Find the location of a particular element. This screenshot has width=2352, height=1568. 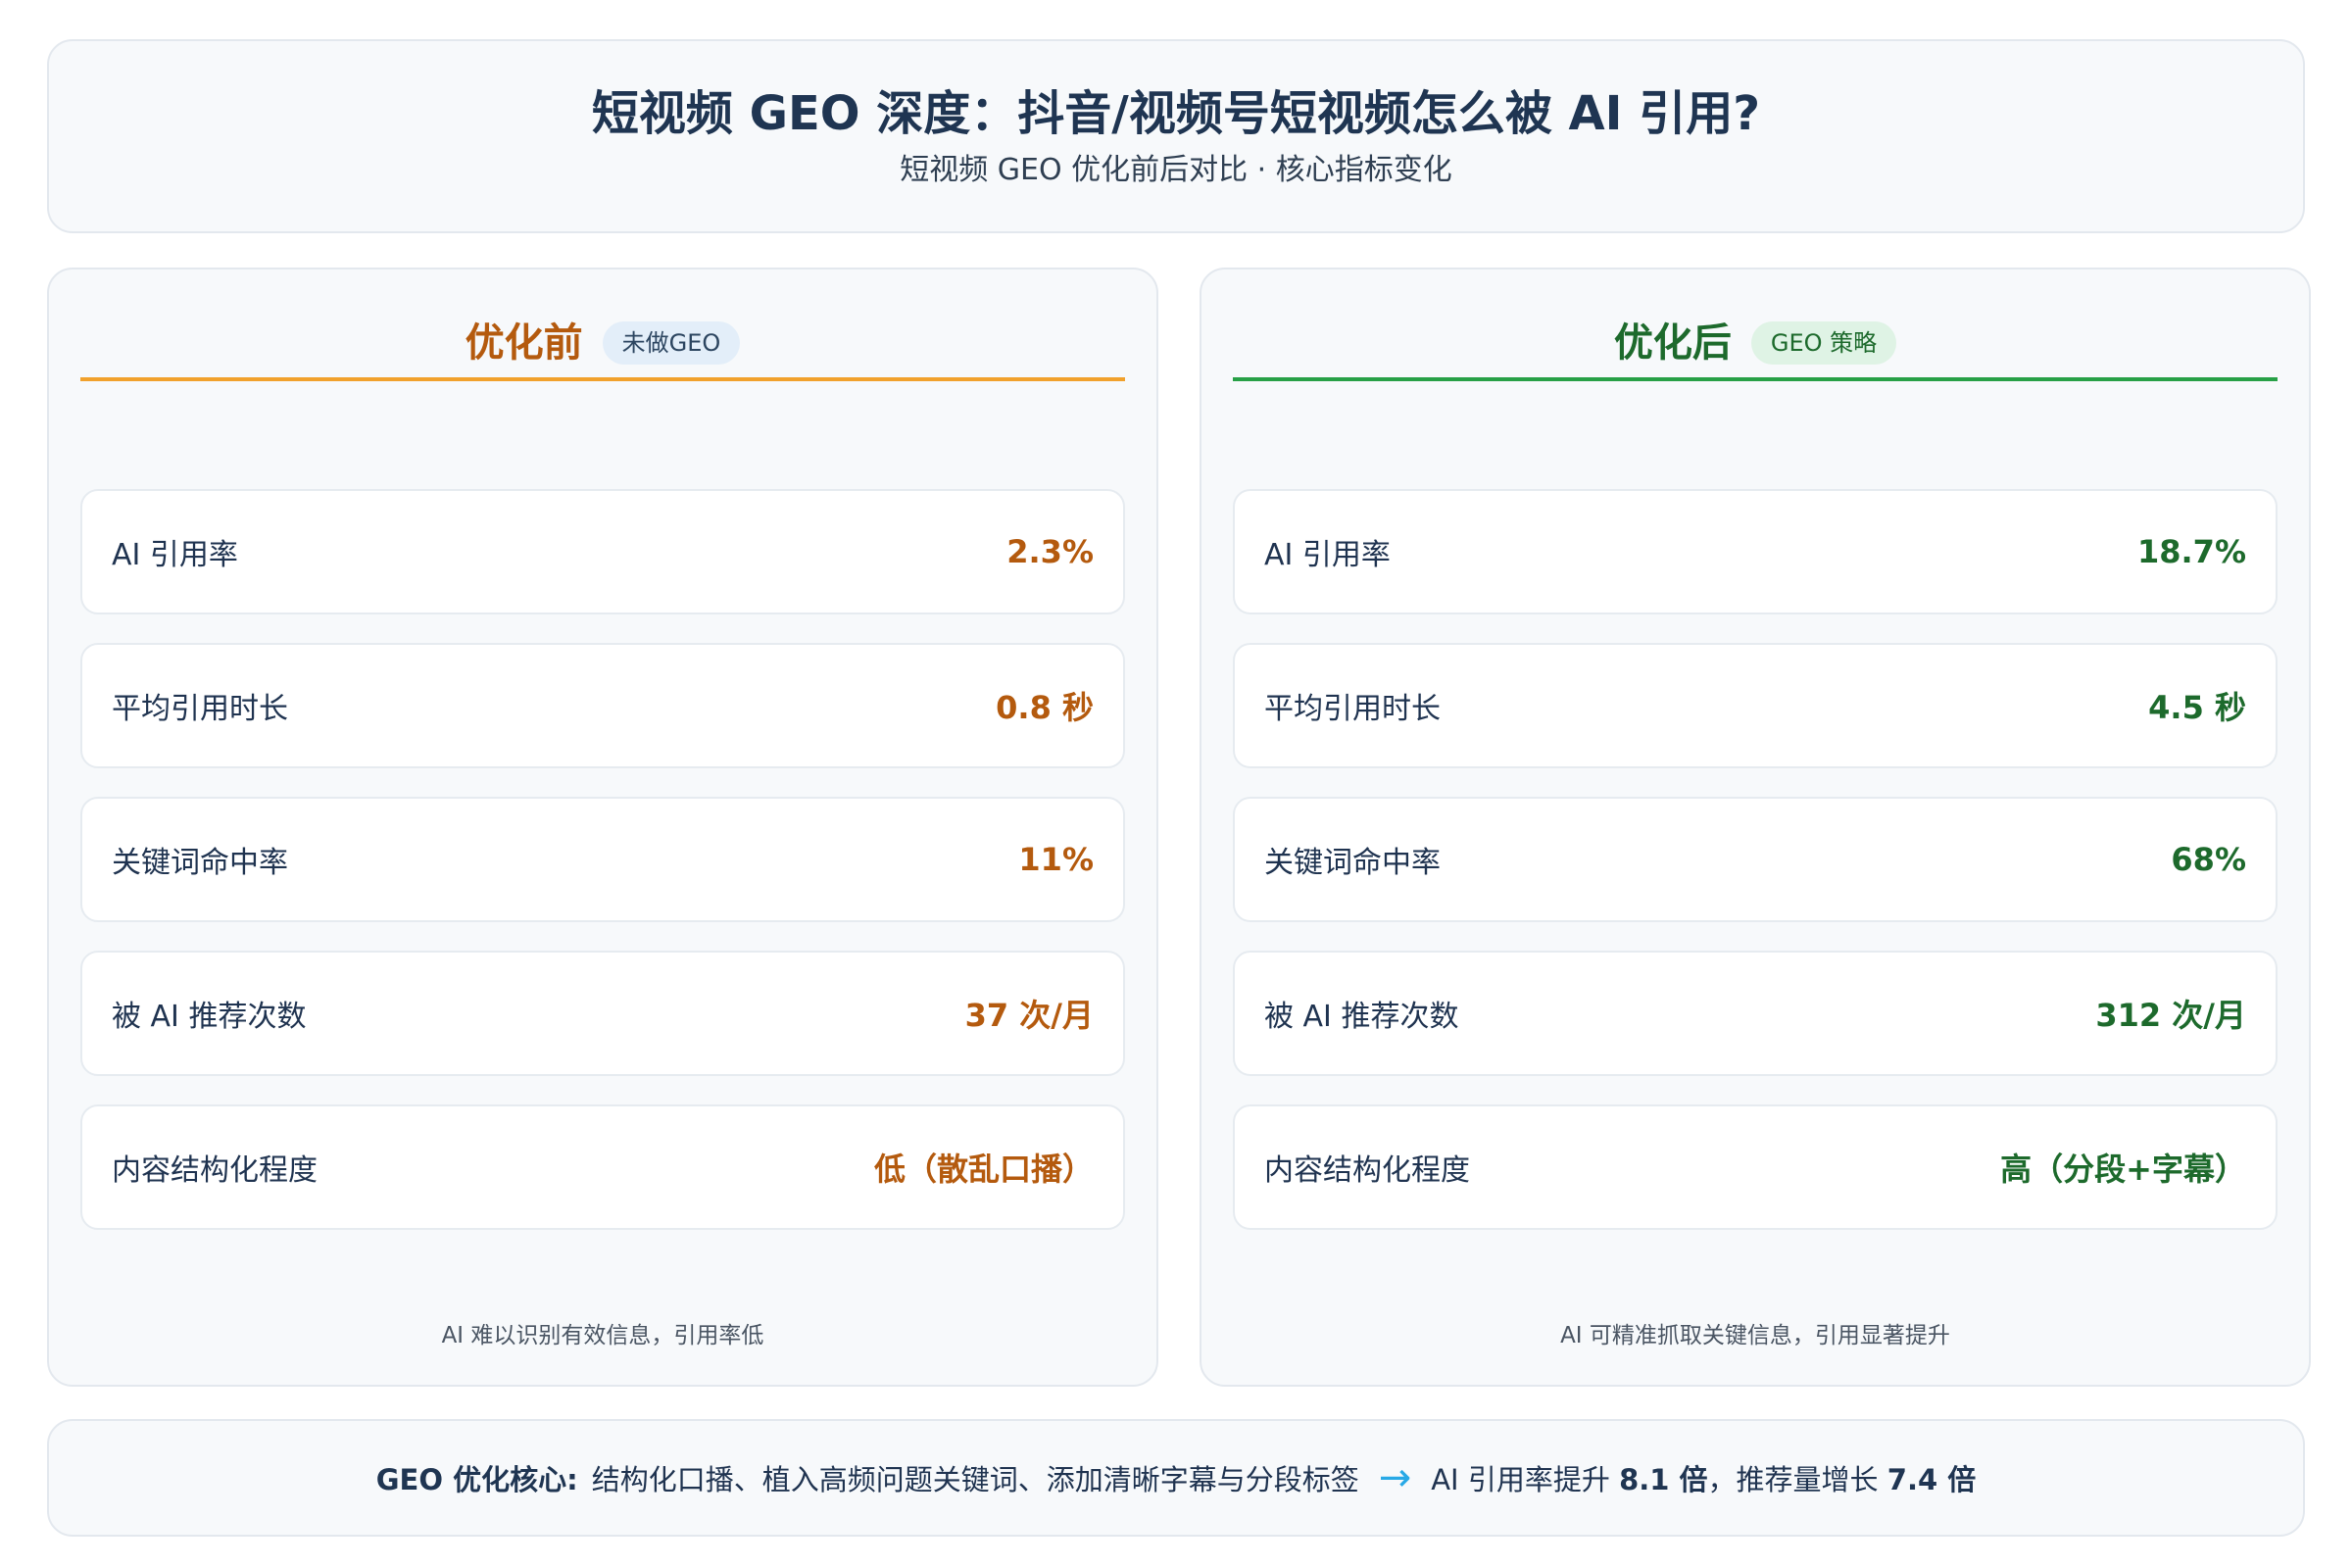

page-subtitle: 短视频 GEO 优化前后对比 · 核心指标变化 is located at coordinates (1176, 169).